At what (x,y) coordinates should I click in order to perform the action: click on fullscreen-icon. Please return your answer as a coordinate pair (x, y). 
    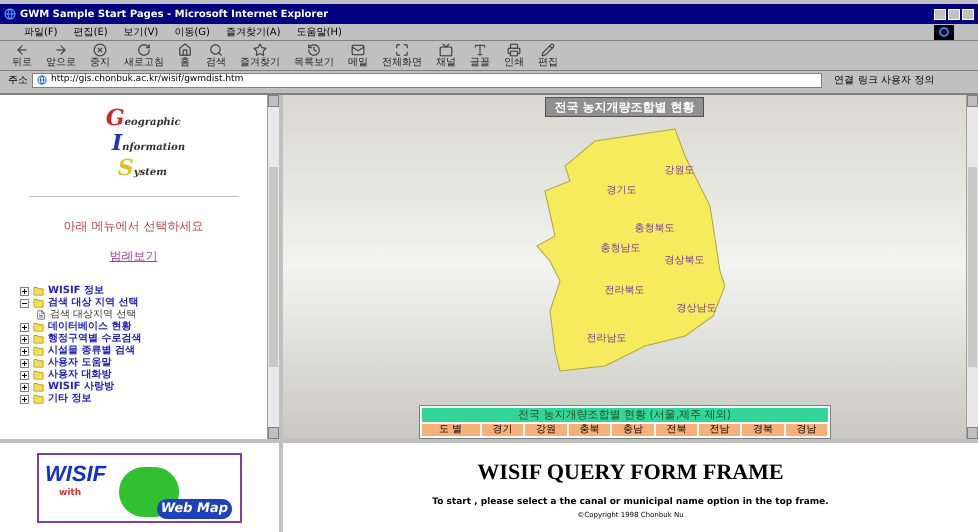
    Looking at the image, I should click on (402, 50).